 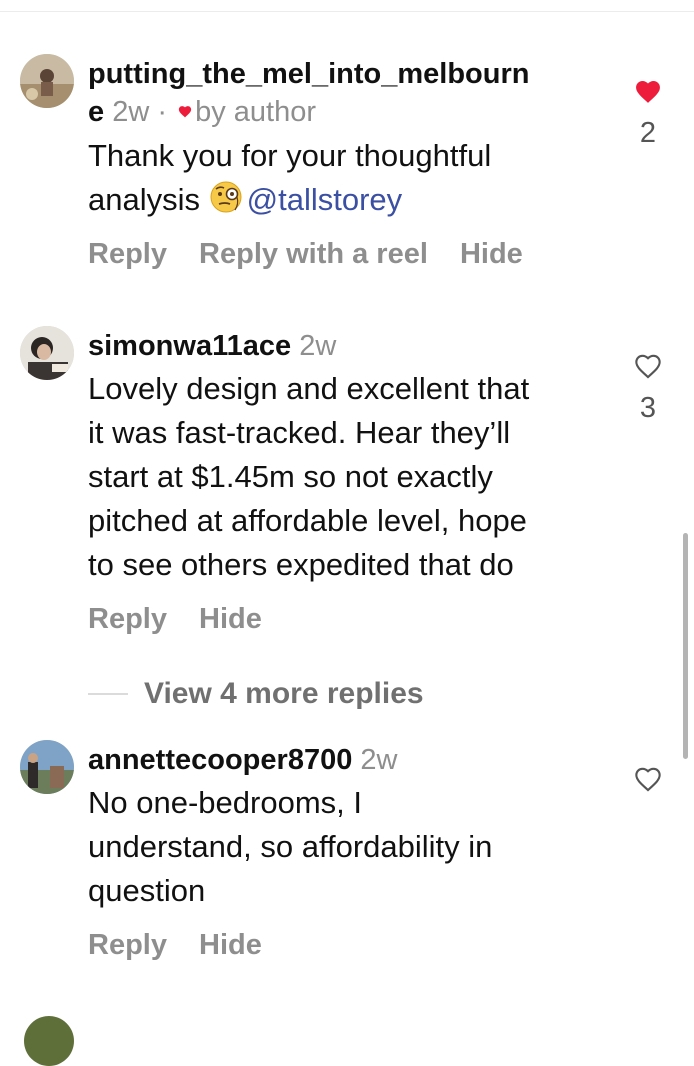 I want to click on heart-icon, so click(x=185, y=112).